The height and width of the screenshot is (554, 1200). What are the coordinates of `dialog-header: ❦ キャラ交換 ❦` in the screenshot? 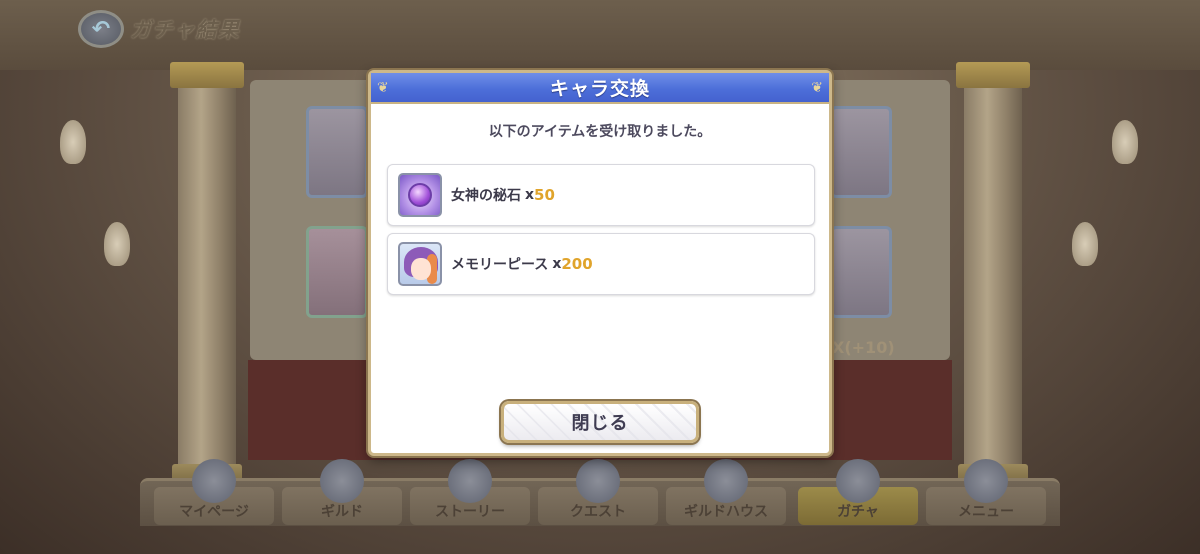 It's located at (600, 88).